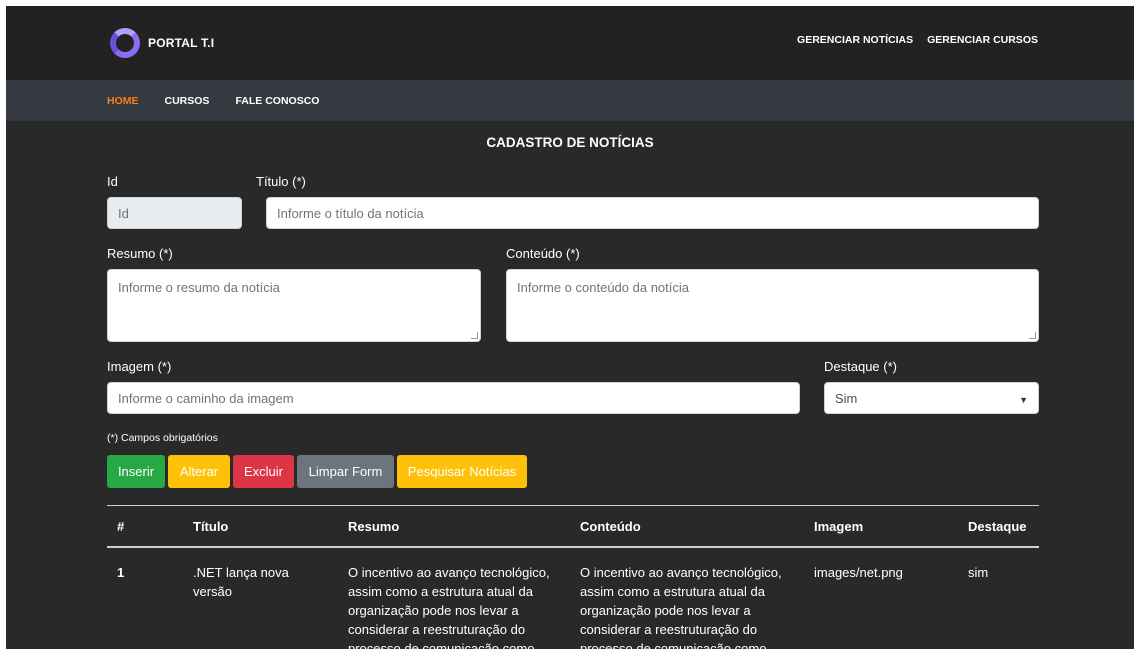  Describe the element at coordinates (345, 471) in the screenshot. I see `limpar-form-button: Limpar Form` at that location.